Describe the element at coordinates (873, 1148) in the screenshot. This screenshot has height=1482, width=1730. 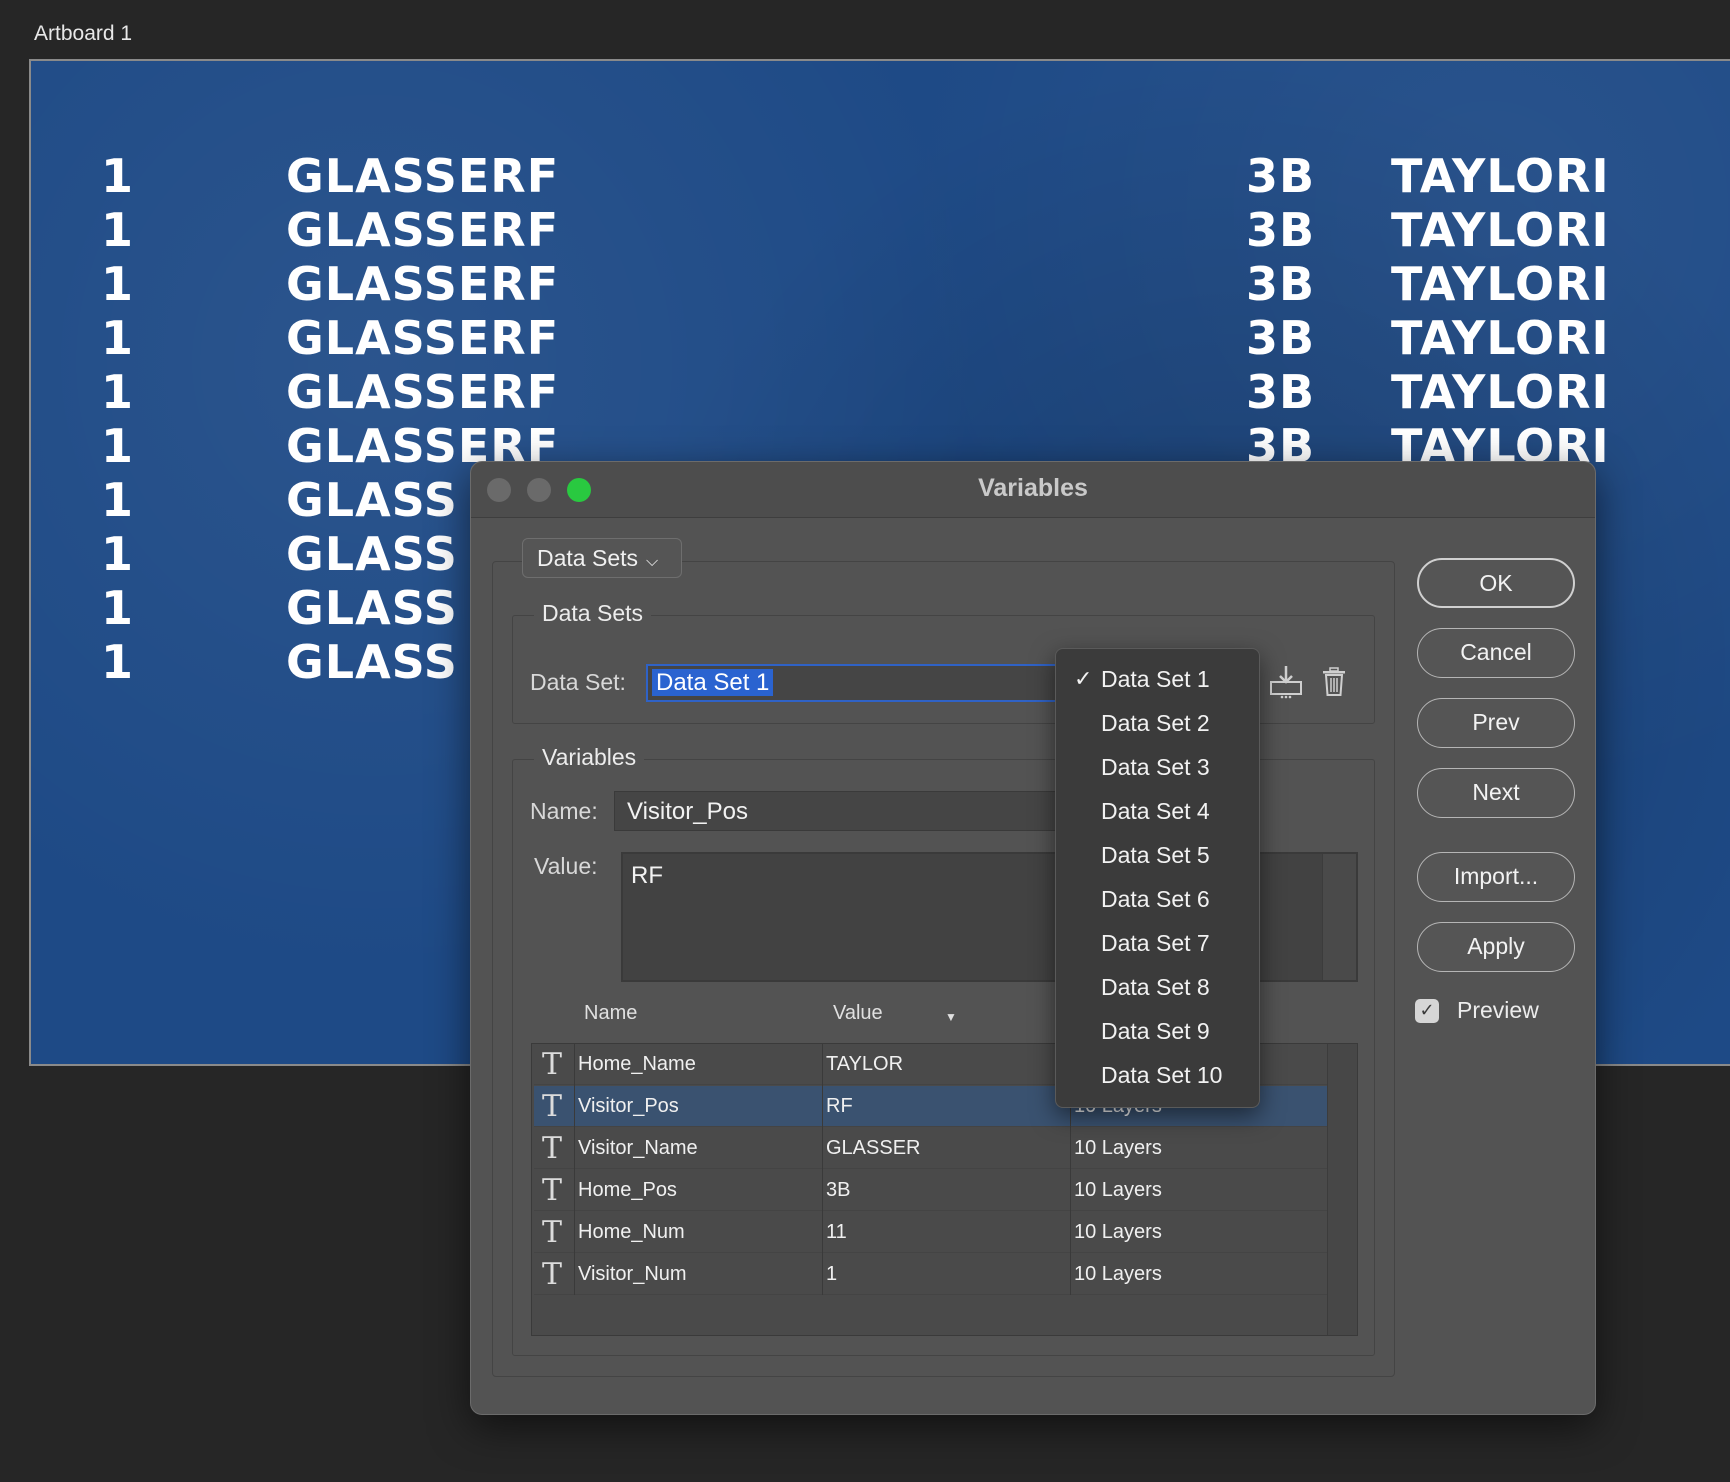
I see `variable-value-cell: GLASSER` at that location.